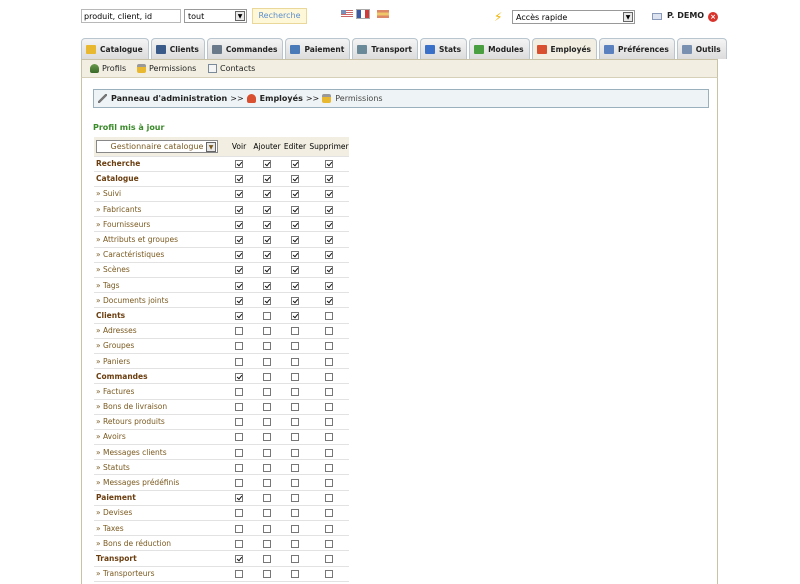  I want to click on flag-english-icon, so click(347, 14).